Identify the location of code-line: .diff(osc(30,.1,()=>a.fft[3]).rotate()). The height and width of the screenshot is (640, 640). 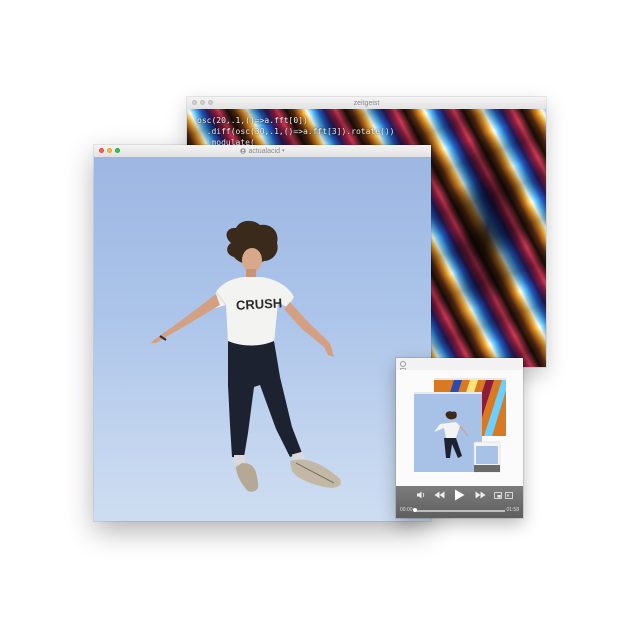
(296, 131).